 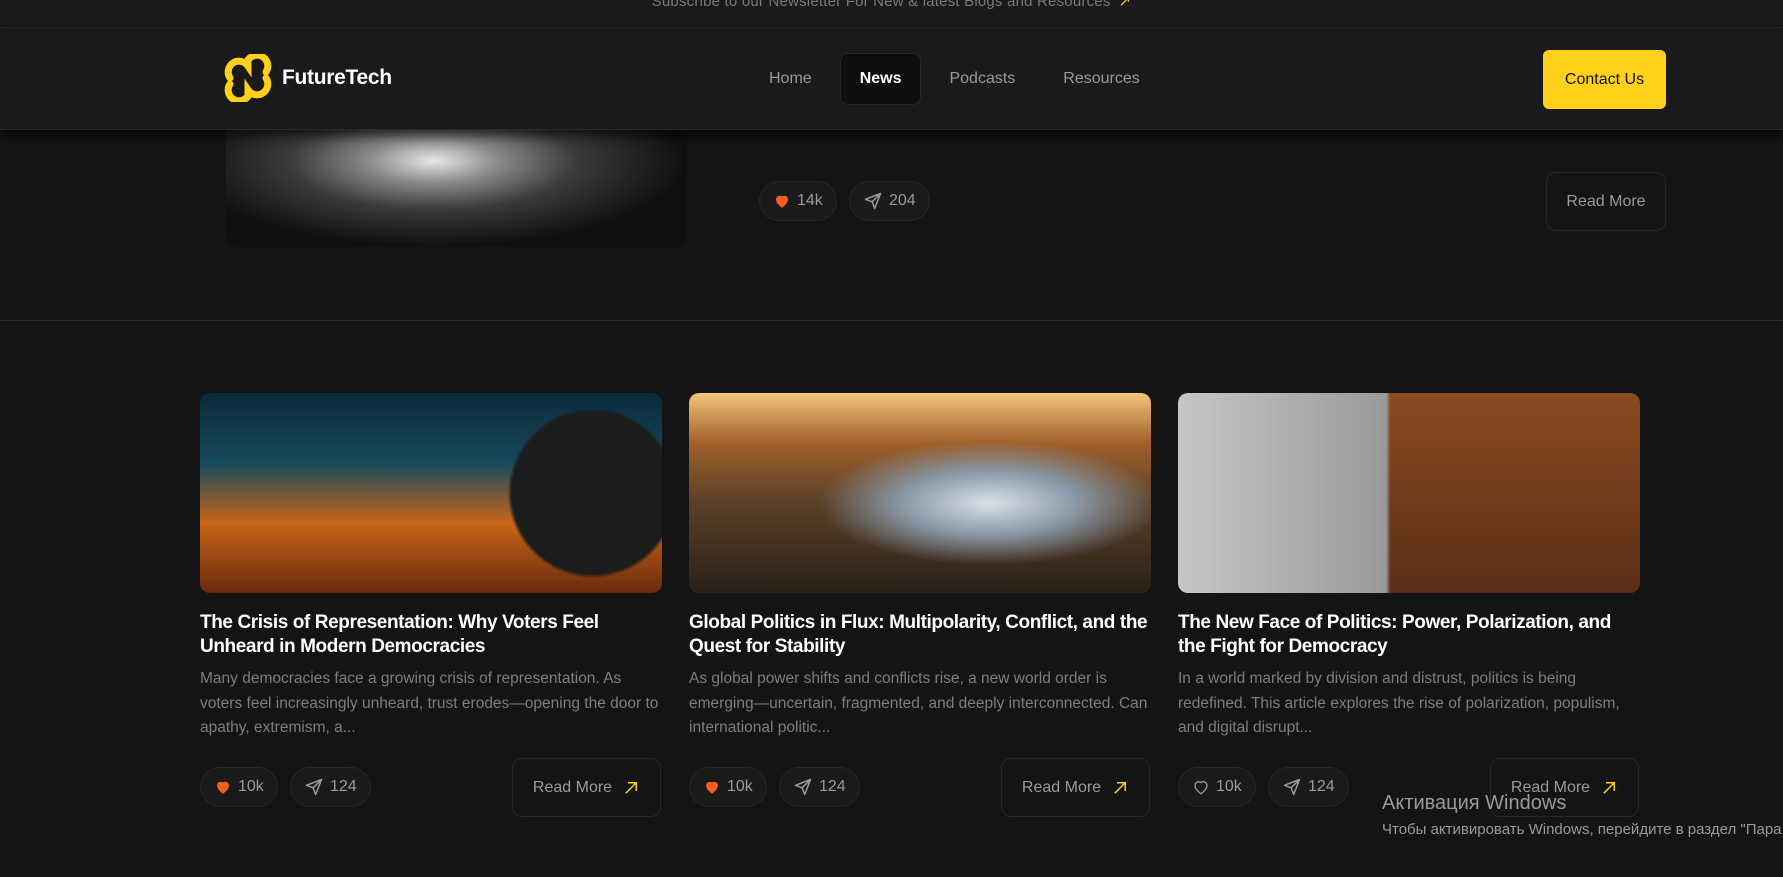 I want to click on share-button: 204, so click(x=889, y=201).